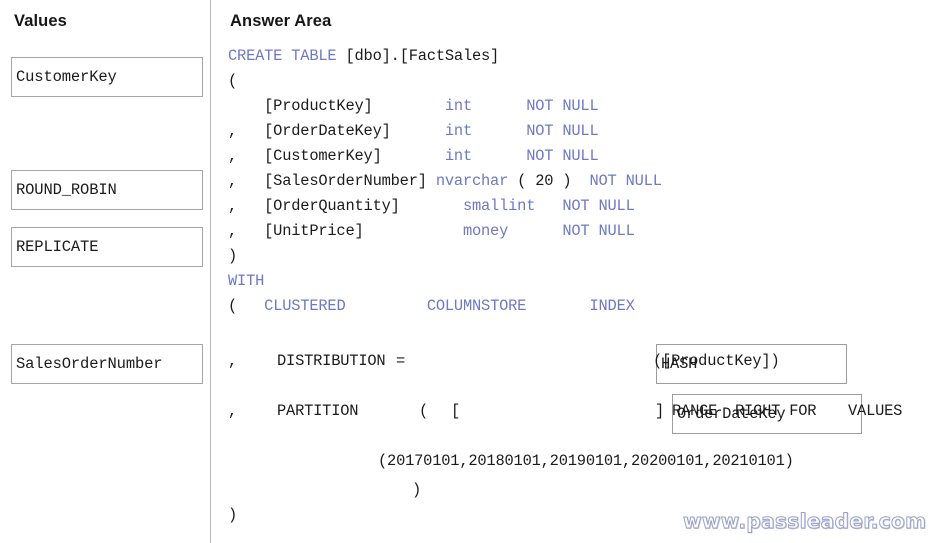 This screenshot has height=543, width=931. Describe the element at coordinates (401, 361) in the screenshot. I see `distribution-equals: =` at that location.